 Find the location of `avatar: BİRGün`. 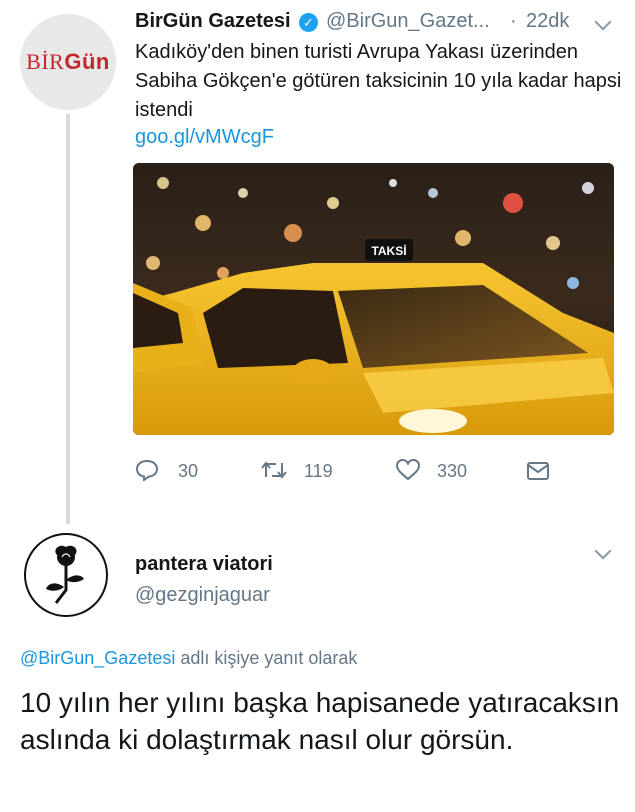

avatar: BİRGün is located at coordinates (68, 62).